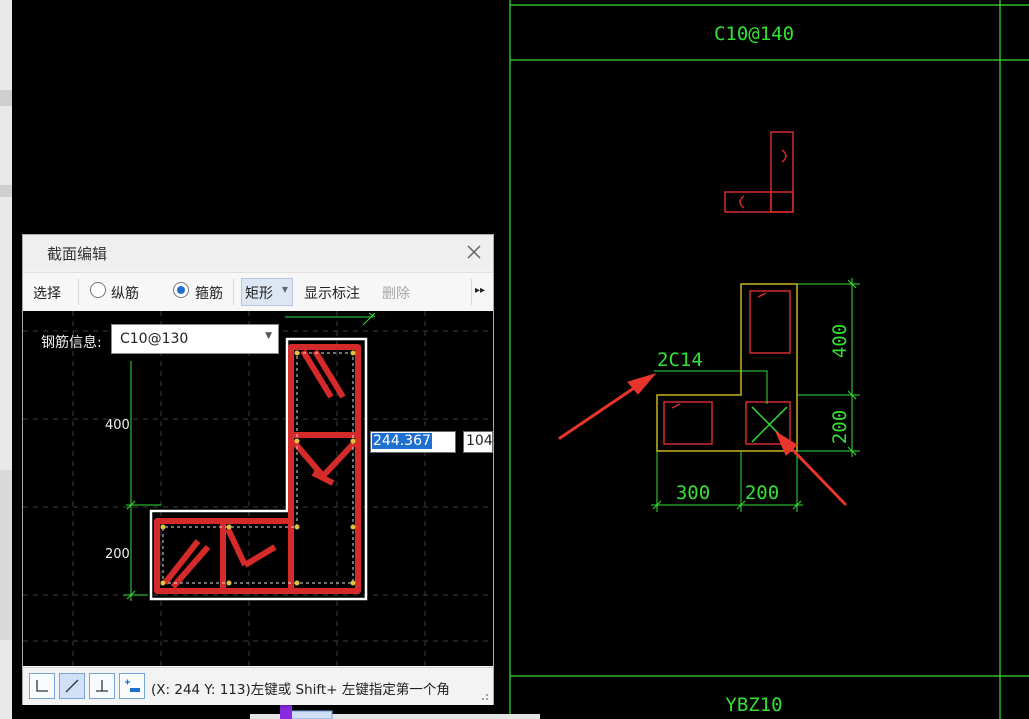  I want to click on dim-400-label: 400, so click(840, 341).